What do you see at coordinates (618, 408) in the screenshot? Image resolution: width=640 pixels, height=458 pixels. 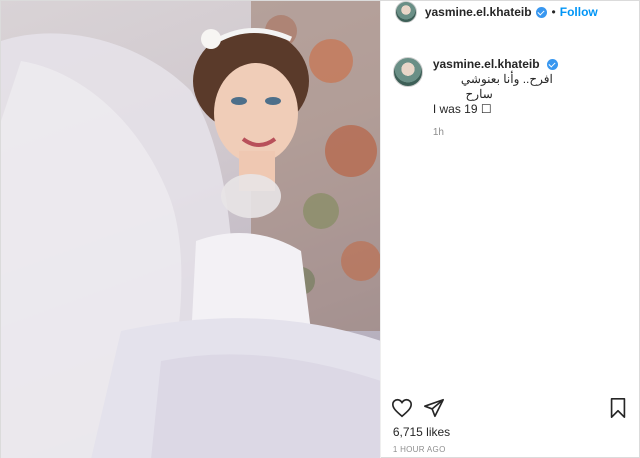 I see `bookmark-icon` at bounding box center [618, 408].